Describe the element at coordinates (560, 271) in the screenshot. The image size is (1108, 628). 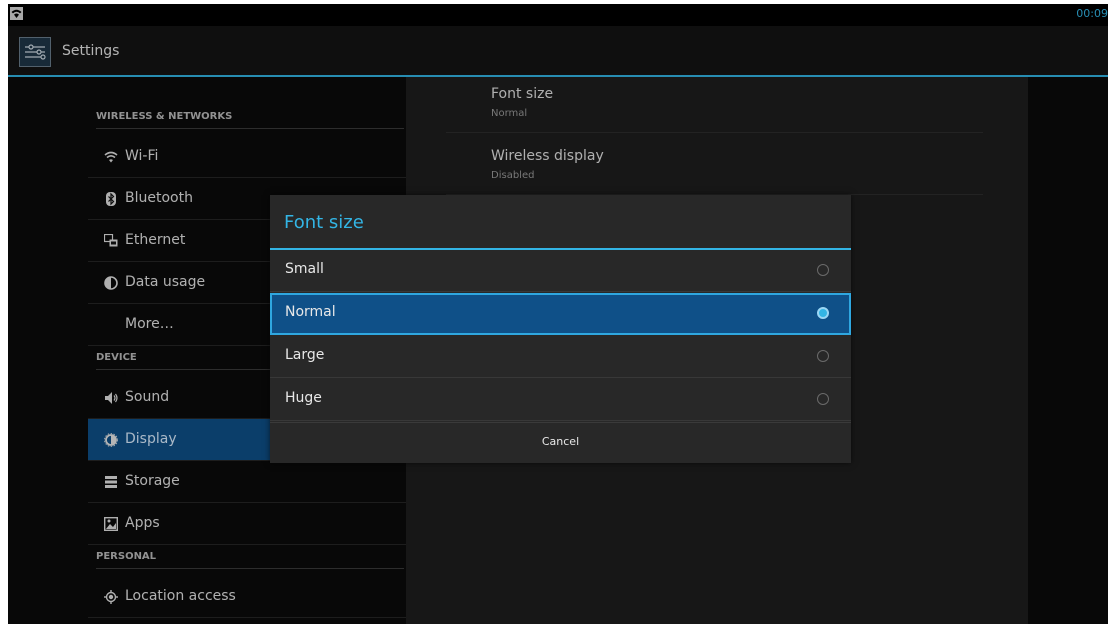
I see `option-small: Small` at that location.